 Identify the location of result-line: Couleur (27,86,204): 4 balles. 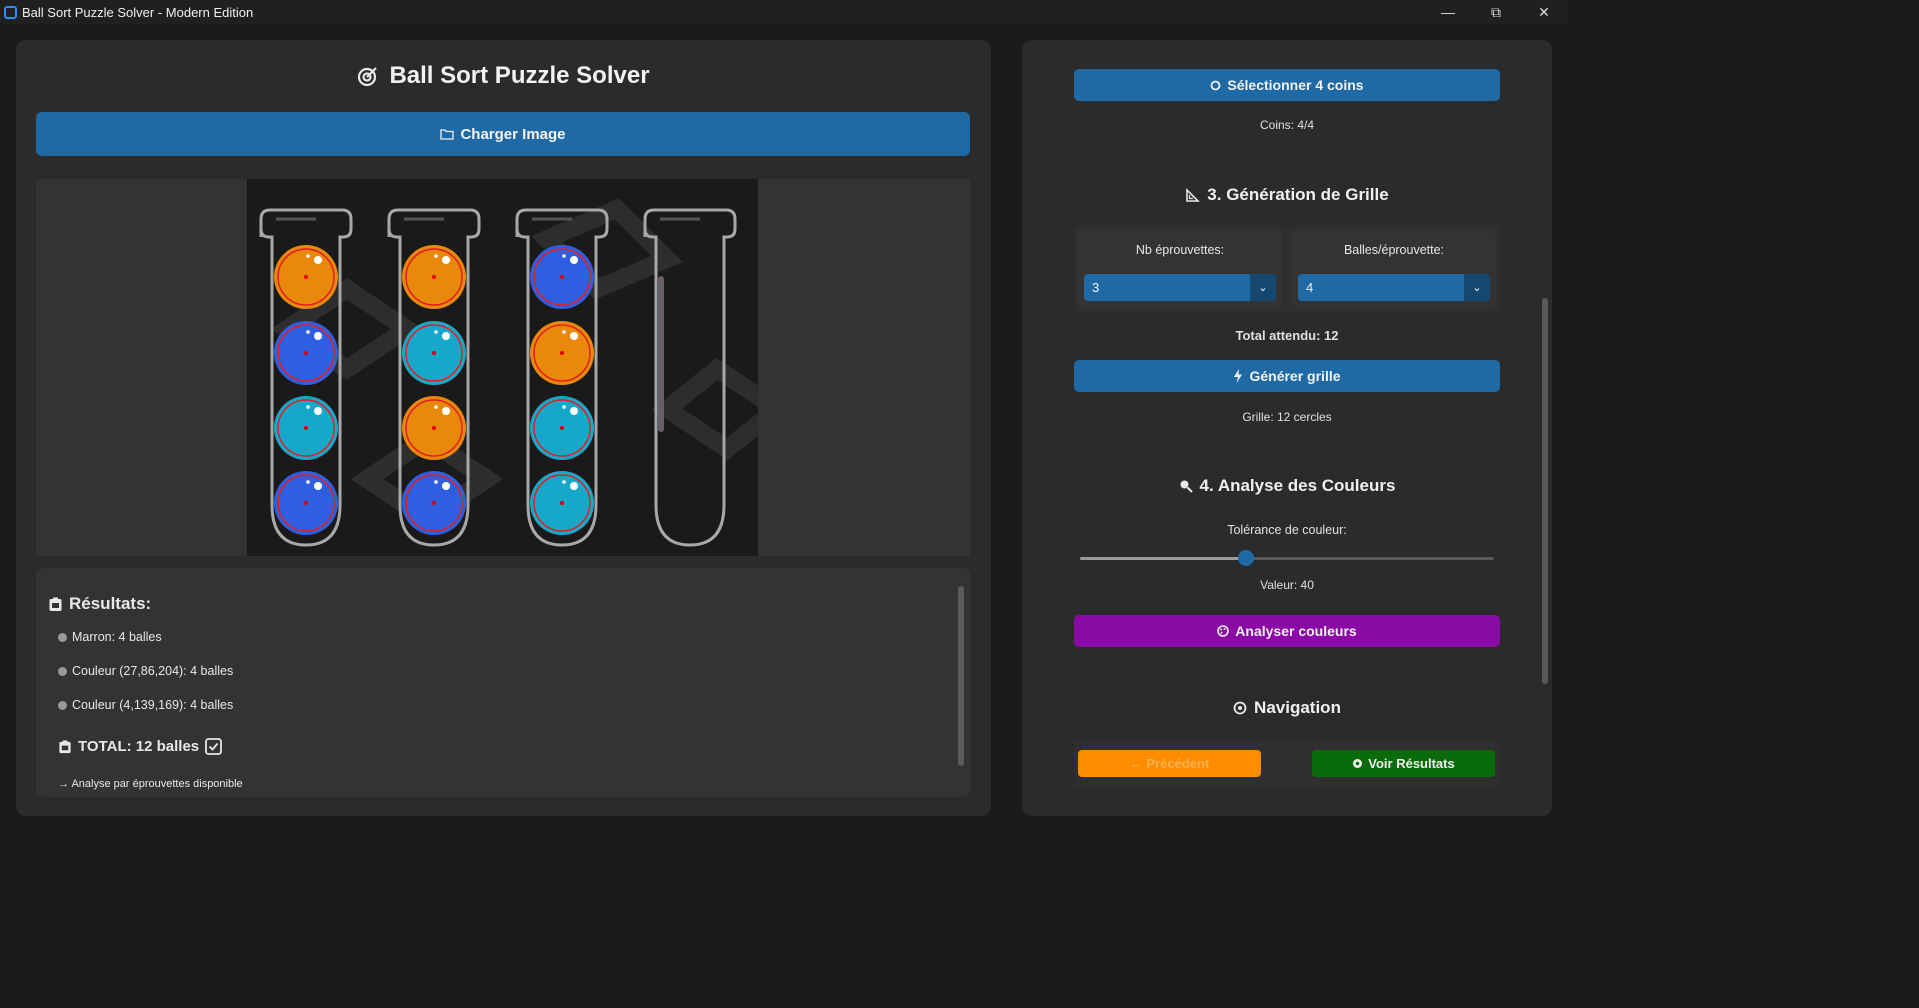
(145, 671).